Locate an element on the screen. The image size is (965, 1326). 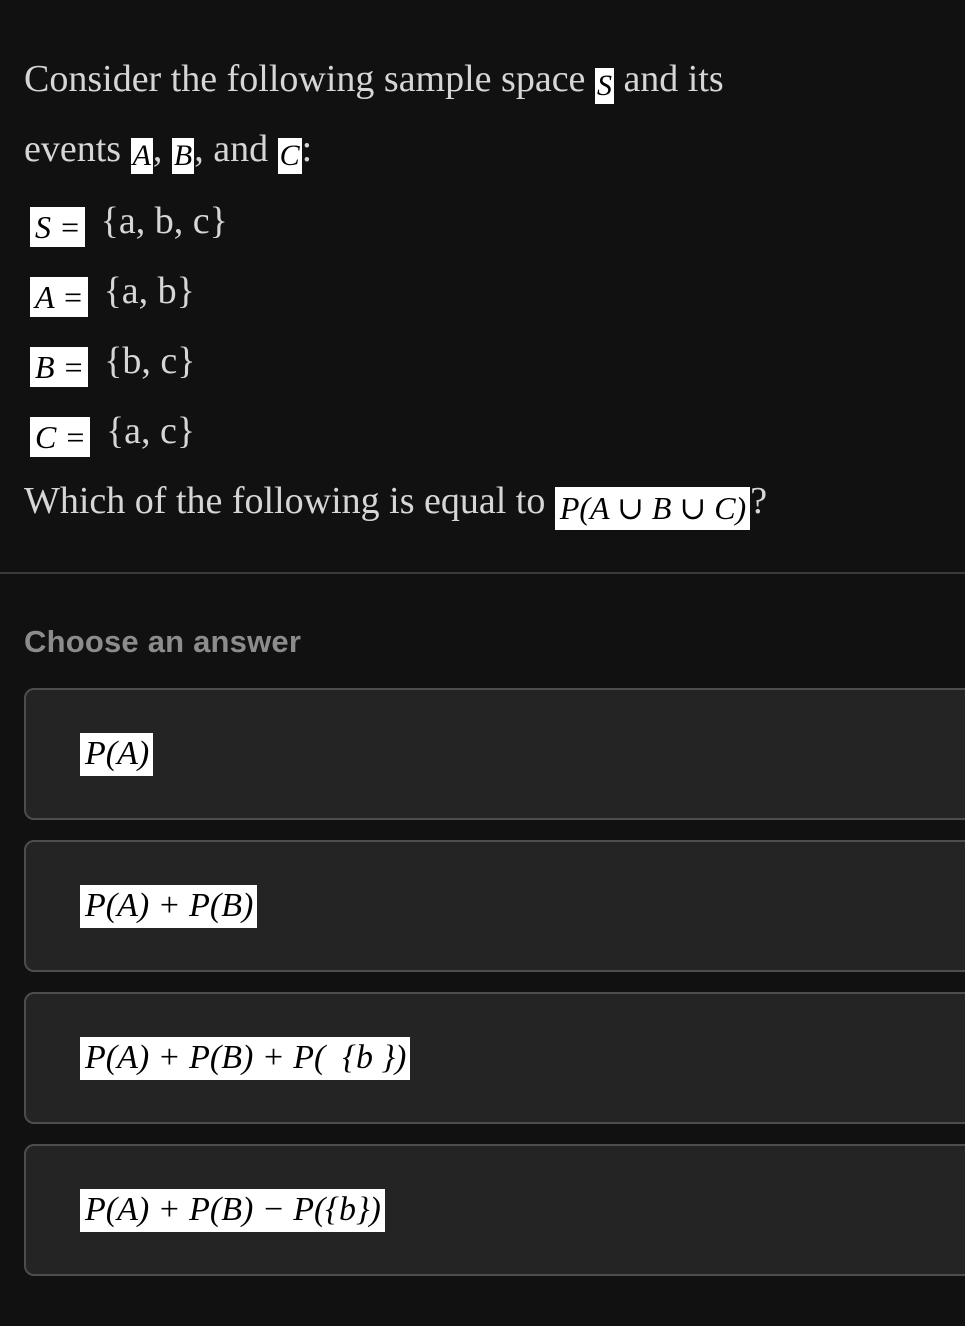
answer-option-2: P(A) + P(B) is located at coordinates (494, 906).